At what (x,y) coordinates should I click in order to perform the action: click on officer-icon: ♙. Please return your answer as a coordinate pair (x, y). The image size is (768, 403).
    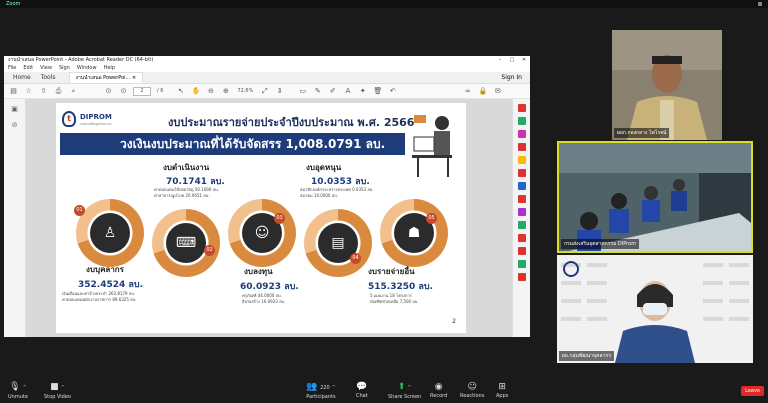
    Looking at the image, I should click on (110, 233).